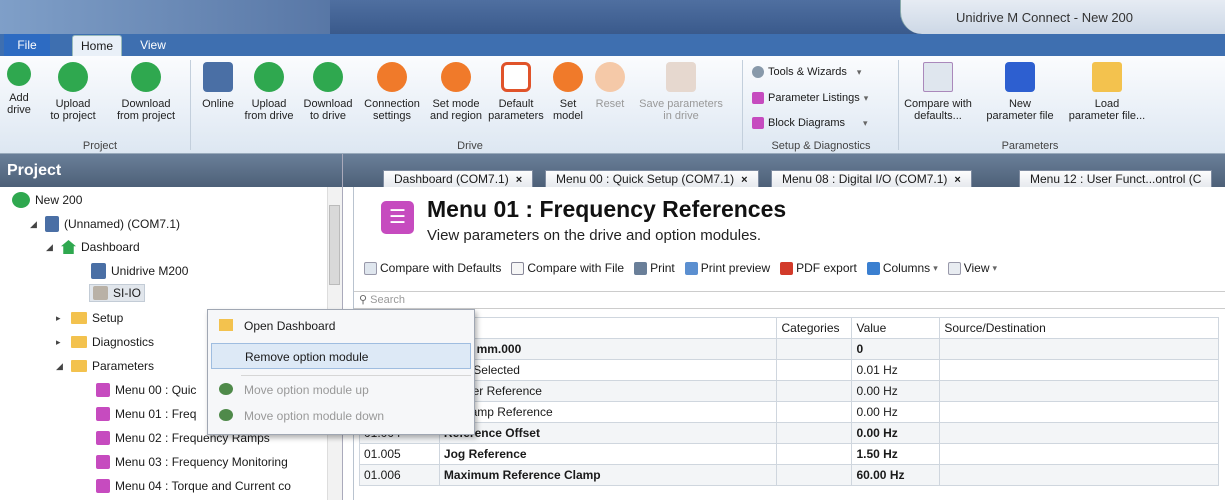  Describe the element at coordinates (608, 328) in the screenshot. I see `column-header: on` at that location.